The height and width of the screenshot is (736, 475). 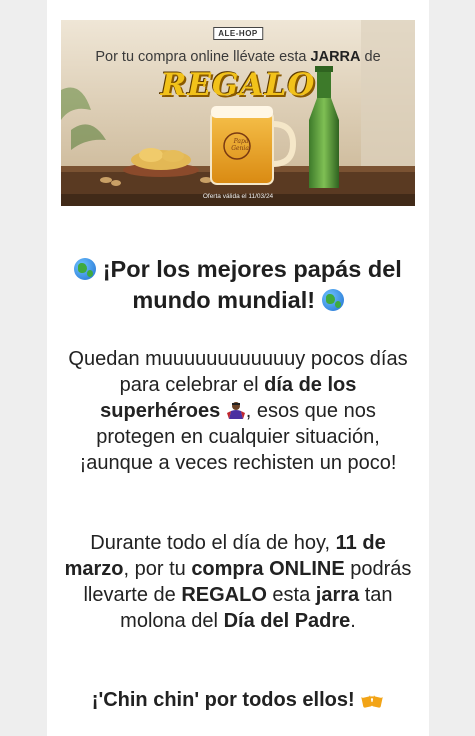 I want to click on mug-print-text: Papá Genial, so click(x=241, y=145).